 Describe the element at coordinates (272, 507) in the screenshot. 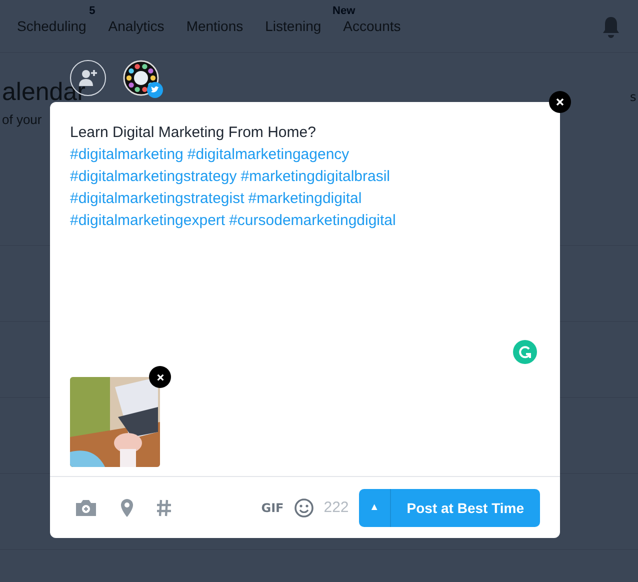

I see `gif-button: GIF` at that location.